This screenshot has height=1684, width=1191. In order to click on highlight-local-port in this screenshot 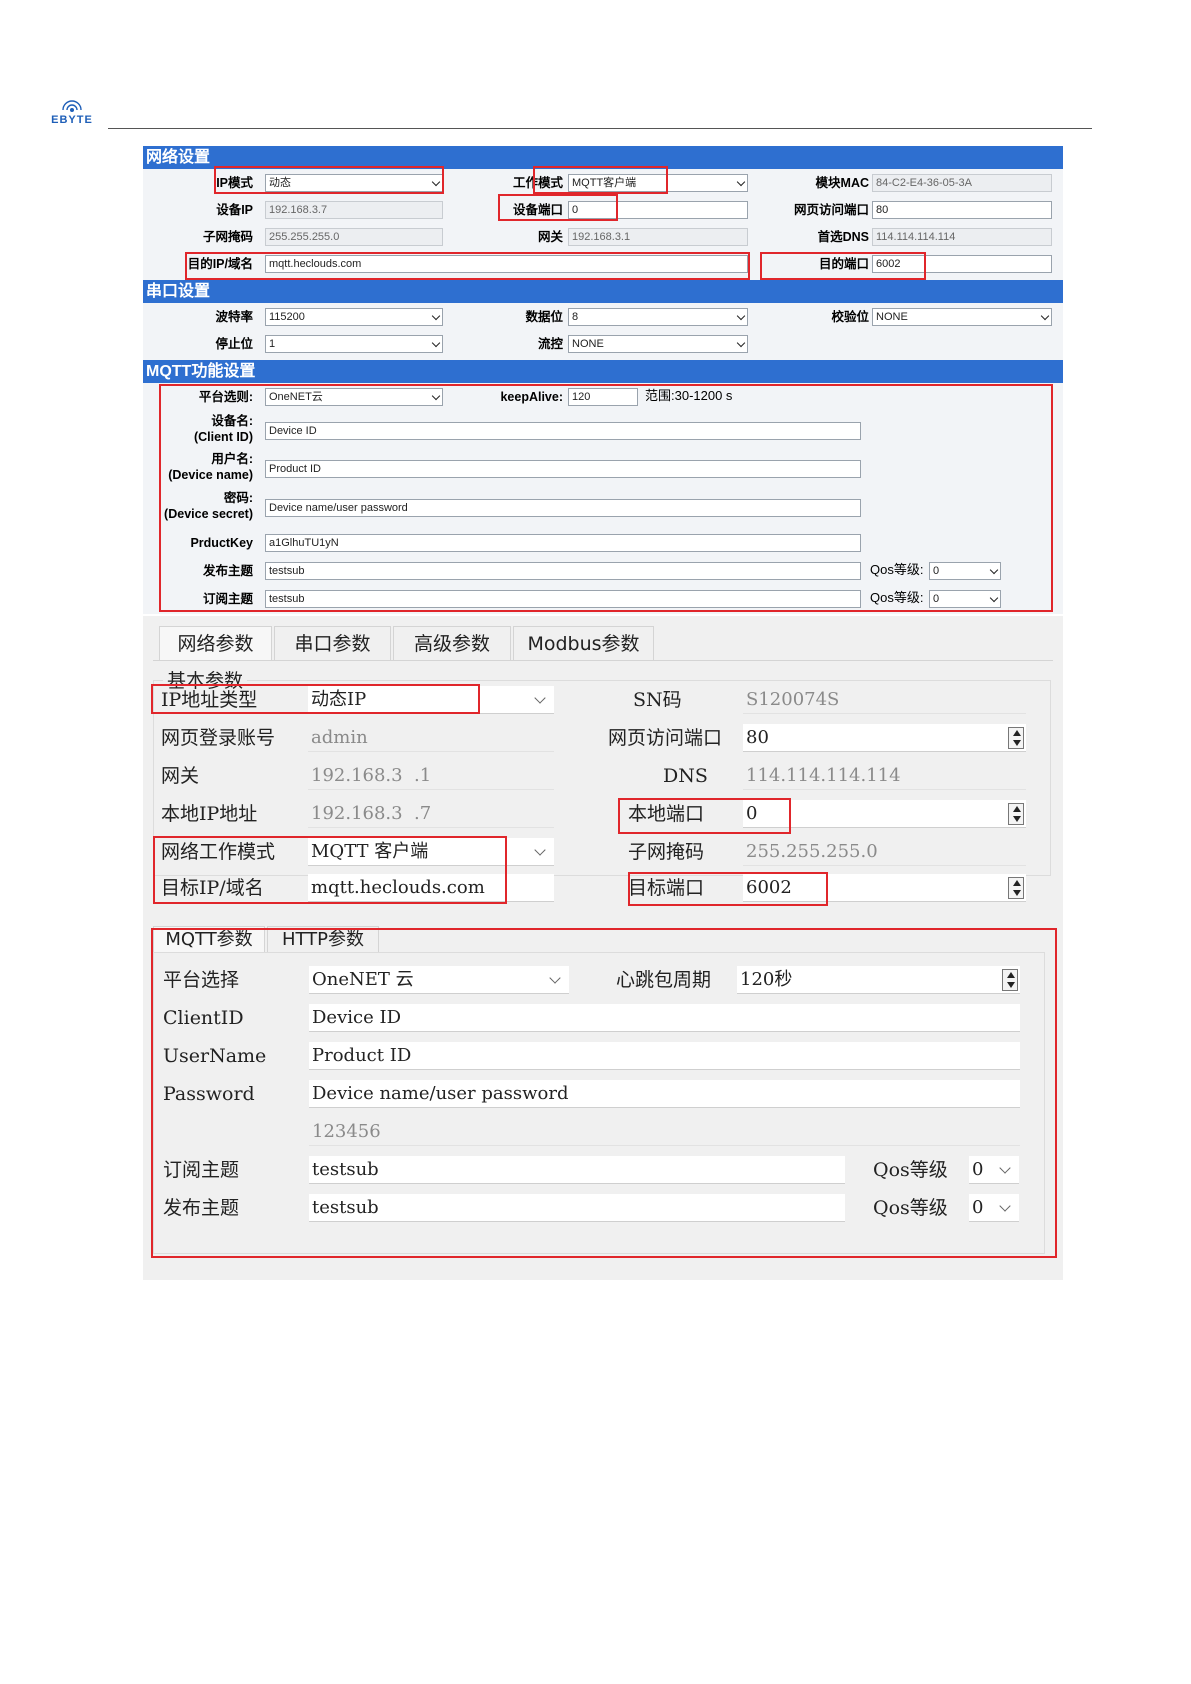, I will do `click(704, 816)`.